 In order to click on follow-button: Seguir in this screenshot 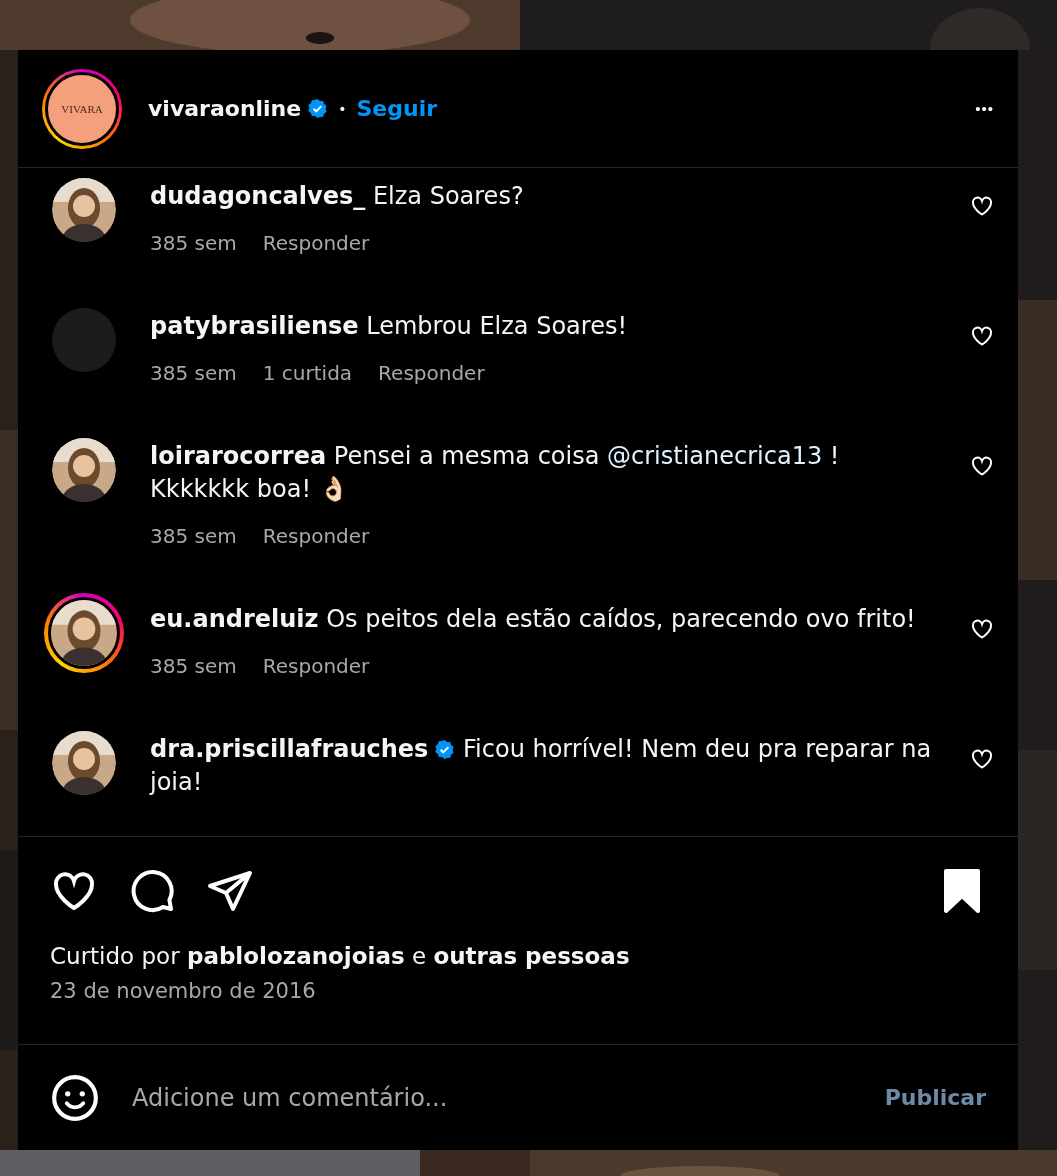, I will do `click(397, 108)`.